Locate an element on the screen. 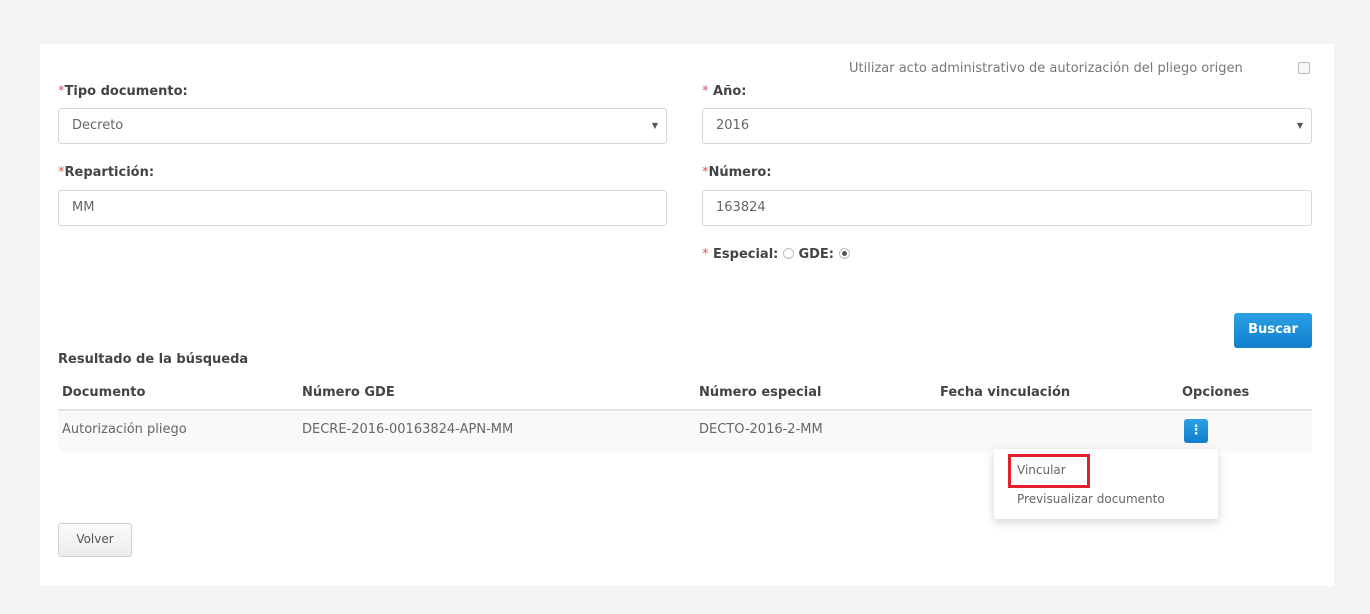 The width and height of the screenshot is (1370, 614). col-numero-gde: Número GDE is located at coordinates (348, 392).